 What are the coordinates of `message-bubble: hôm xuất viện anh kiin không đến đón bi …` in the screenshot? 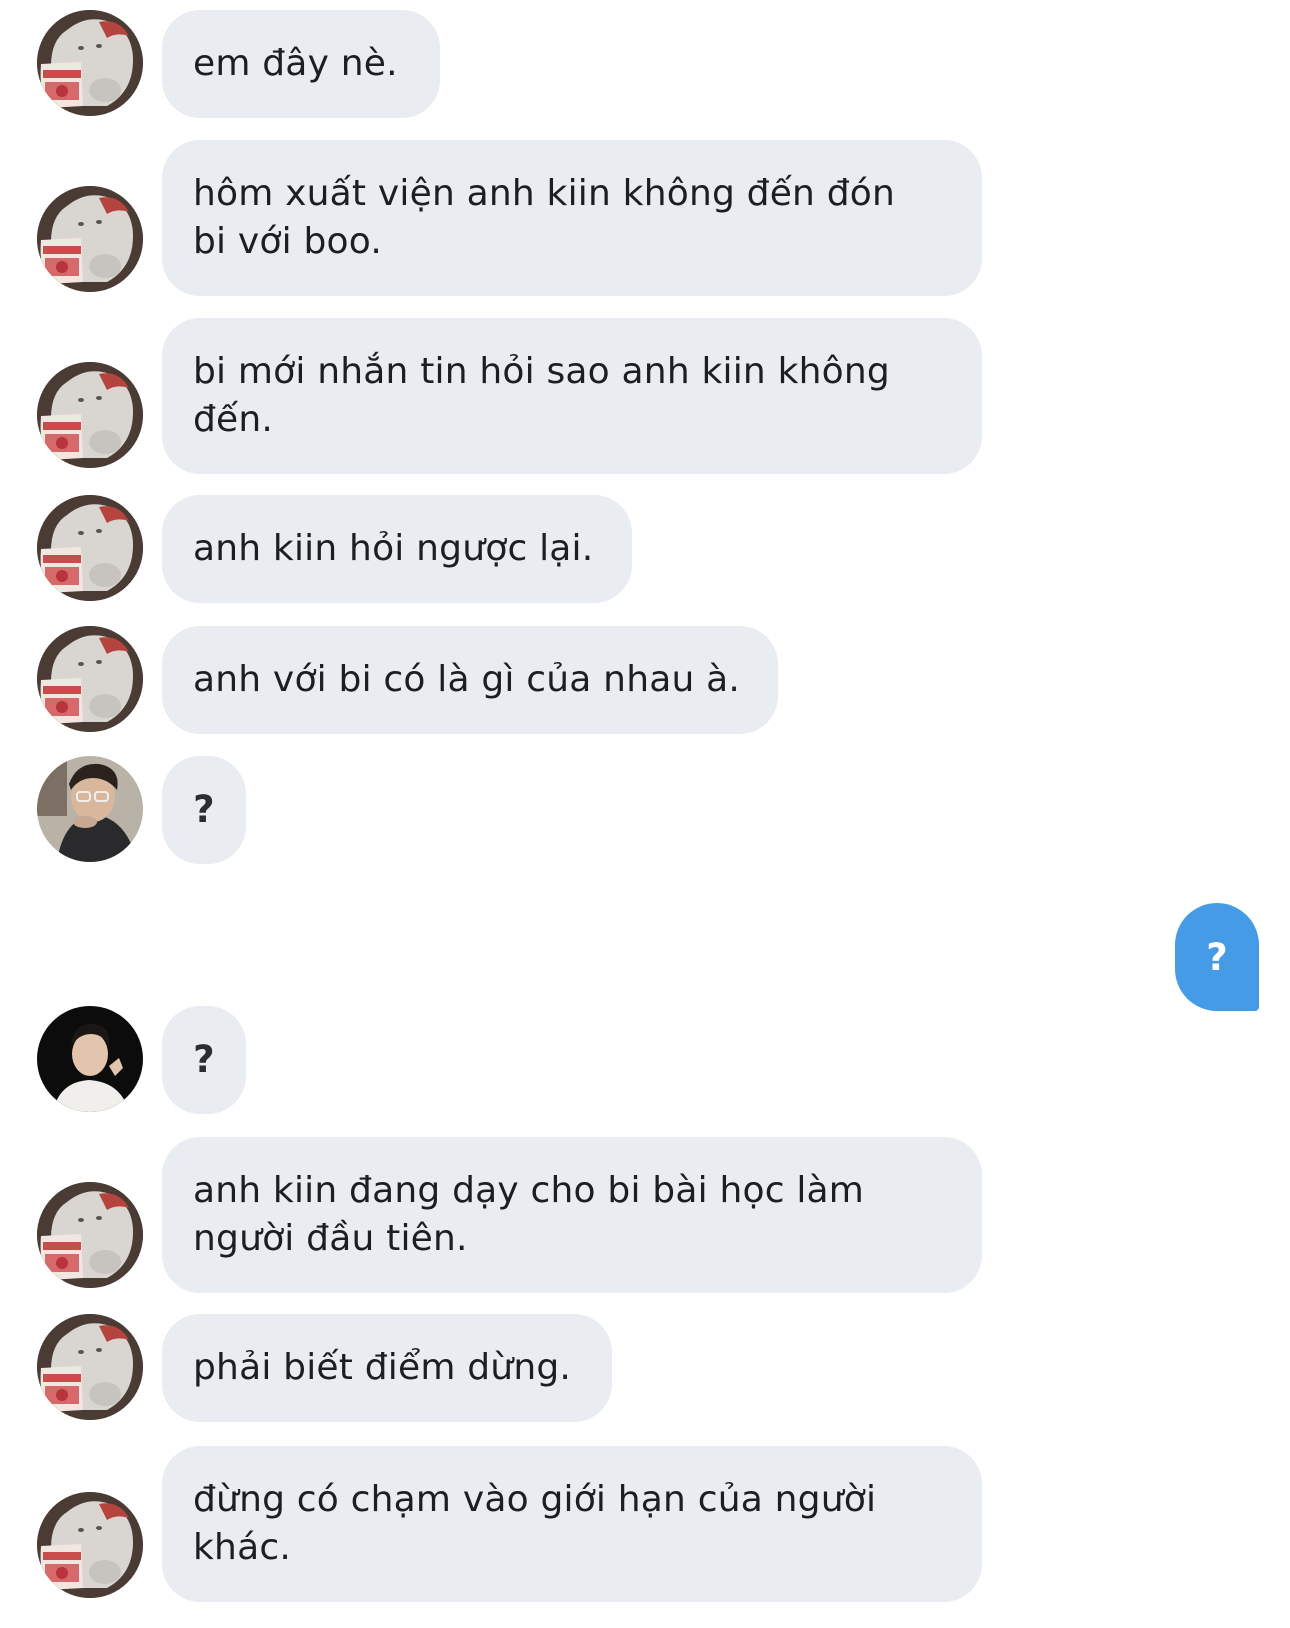 It's located at (572, 218).